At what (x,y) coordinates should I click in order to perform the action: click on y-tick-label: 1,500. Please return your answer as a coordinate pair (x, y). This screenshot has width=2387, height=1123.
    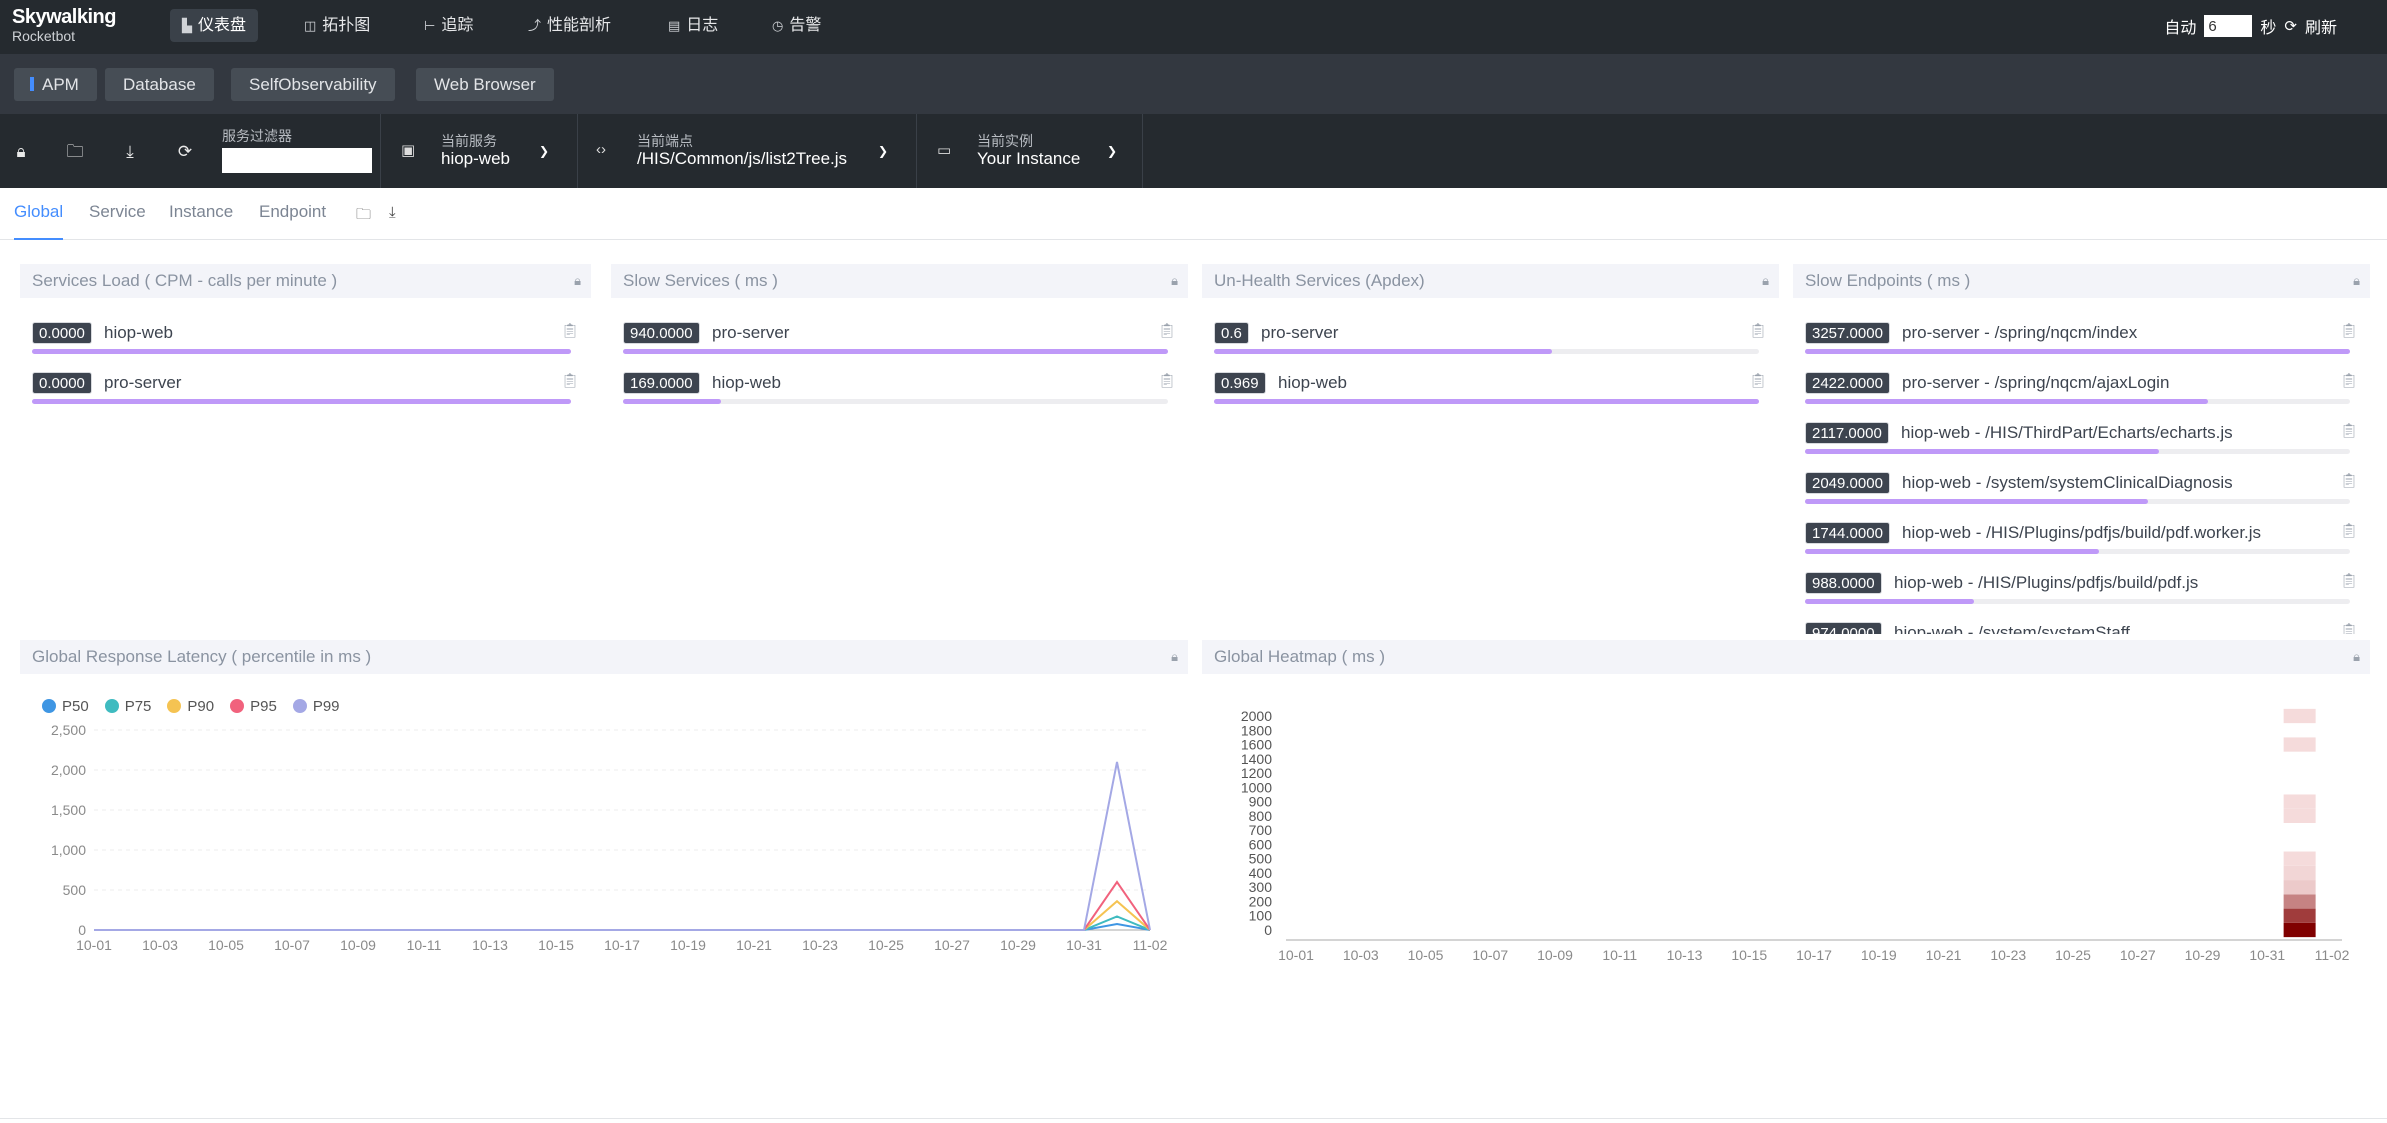
    Looking at the image, I should click on (68, 810).